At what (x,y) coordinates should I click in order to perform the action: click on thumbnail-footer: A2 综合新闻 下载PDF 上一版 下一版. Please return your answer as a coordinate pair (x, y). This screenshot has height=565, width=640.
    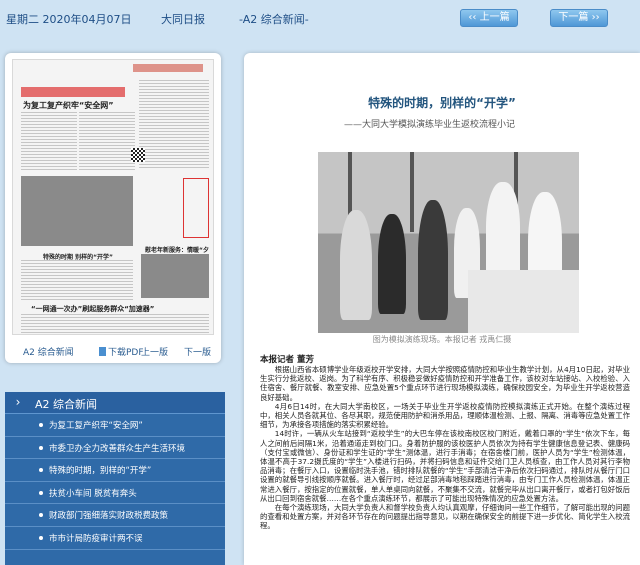
    Looking at the image, I should click on (113, 350).